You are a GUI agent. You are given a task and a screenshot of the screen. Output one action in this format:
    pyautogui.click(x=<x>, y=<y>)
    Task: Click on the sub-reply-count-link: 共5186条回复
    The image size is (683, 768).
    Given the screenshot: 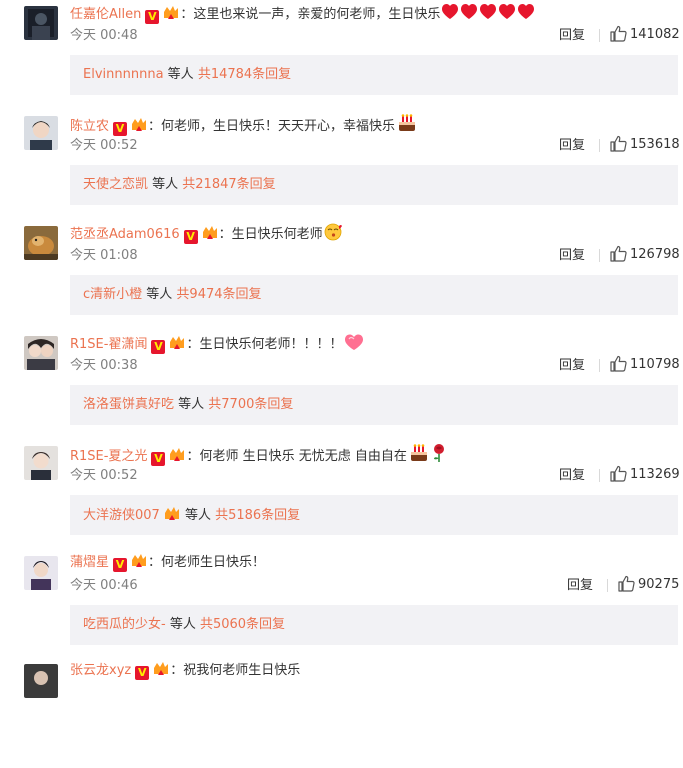 What is the action you would take?
    pyautogui.click(x=257, y=515)
    